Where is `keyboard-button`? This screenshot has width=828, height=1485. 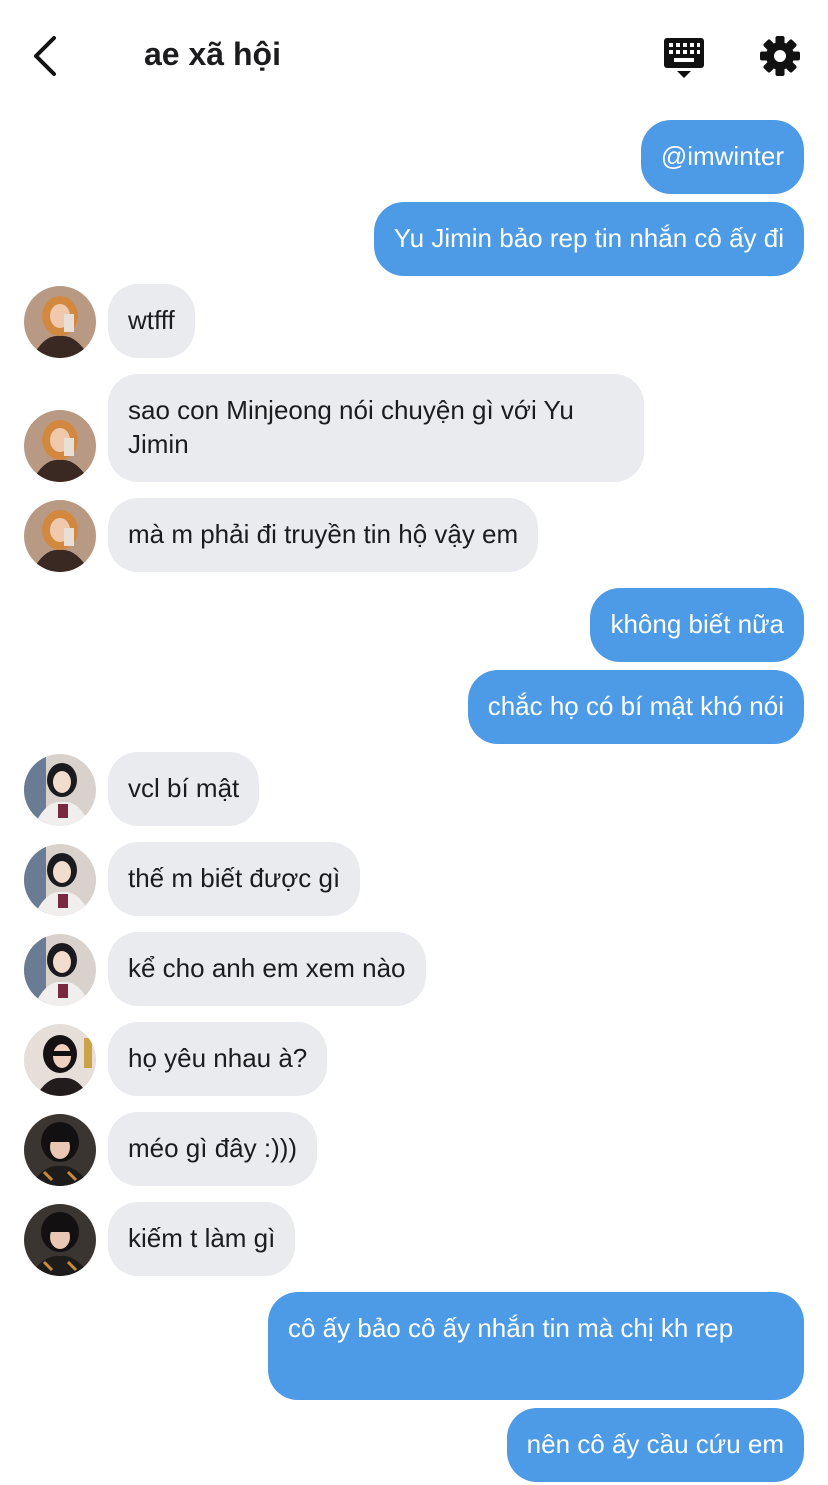
keyboard-button is located at coordinates (684, 58).